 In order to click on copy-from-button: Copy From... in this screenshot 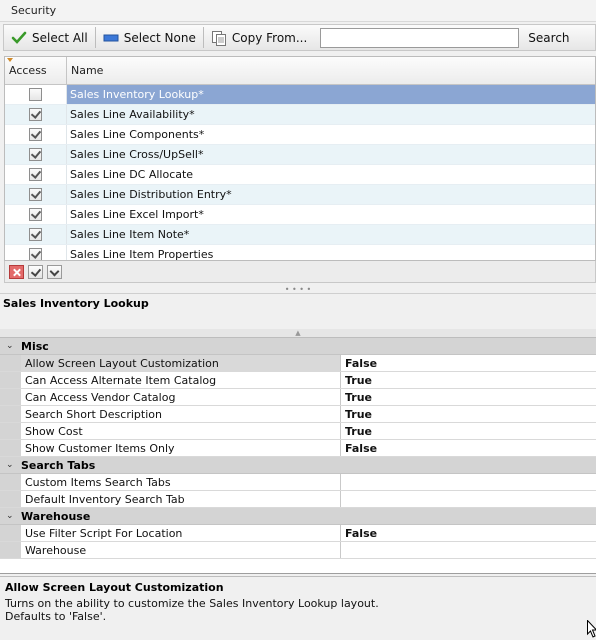, I will do `click(259, 37)`.